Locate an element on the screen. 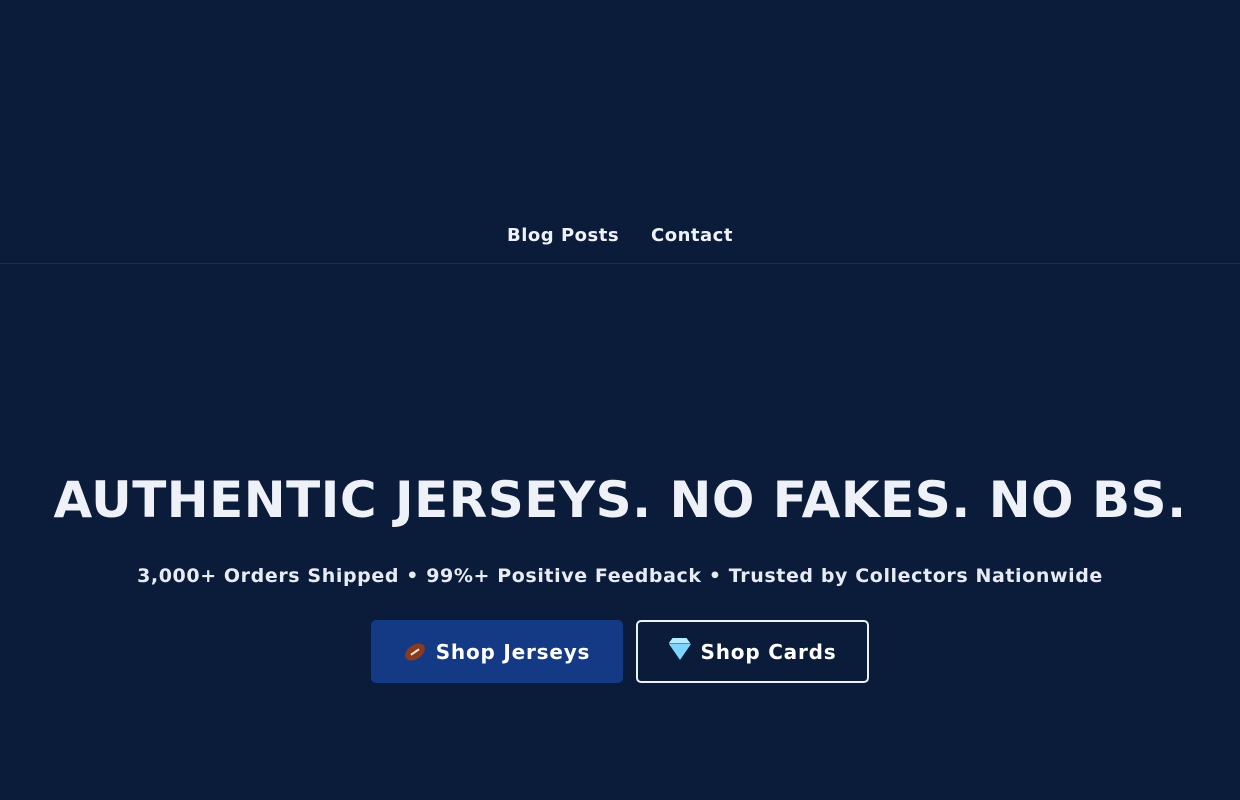 This screenshot has width=1240, height=800. nav-link-blog-posts: Blog Posts is located at coordinates (563, 236).